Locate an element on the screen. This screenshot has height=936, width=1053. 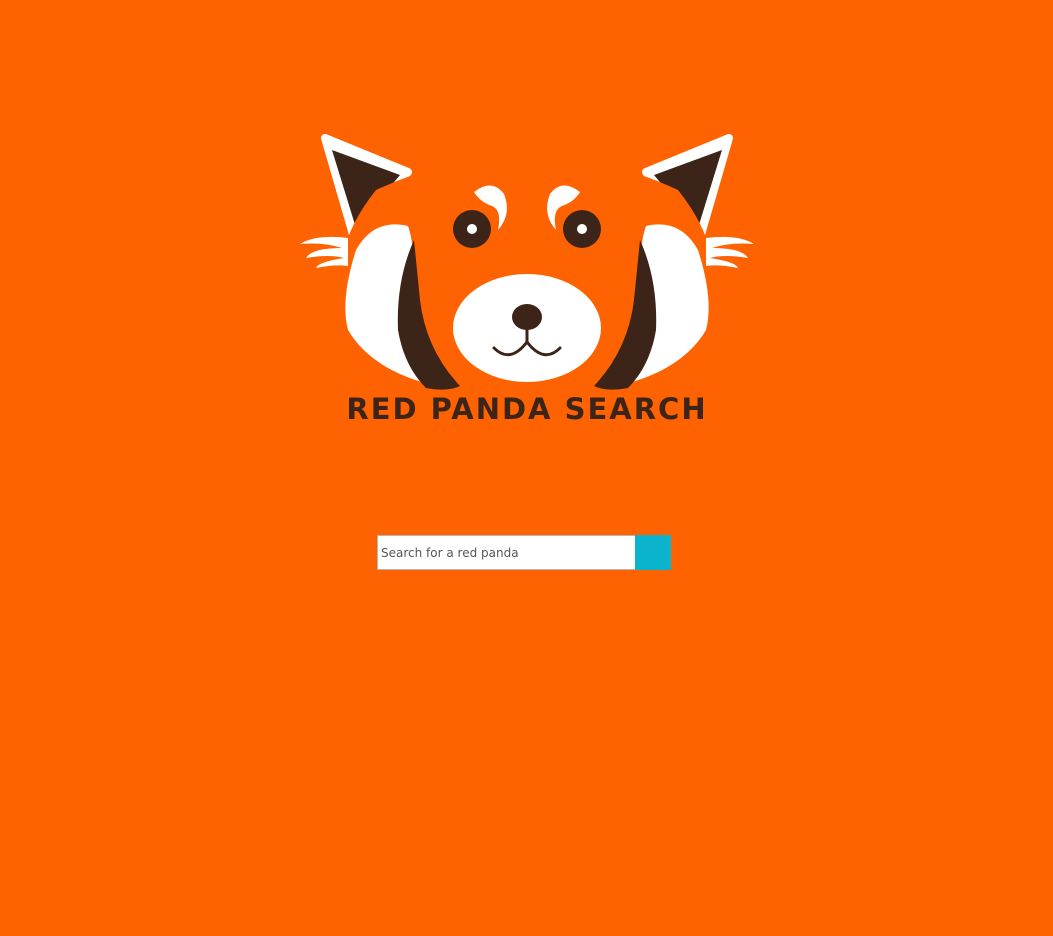
logo-wordmark: RED PANDA SEARCH is located at coordinates (526, 409).